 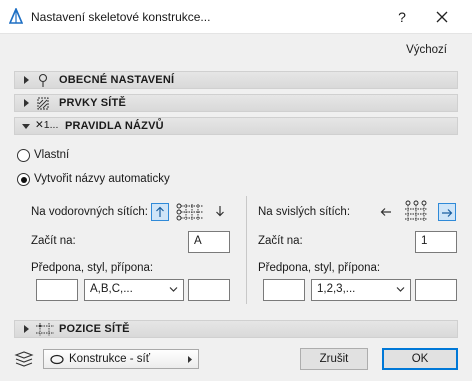 I want to click on direction-left-button, so click(x=386, y=212).